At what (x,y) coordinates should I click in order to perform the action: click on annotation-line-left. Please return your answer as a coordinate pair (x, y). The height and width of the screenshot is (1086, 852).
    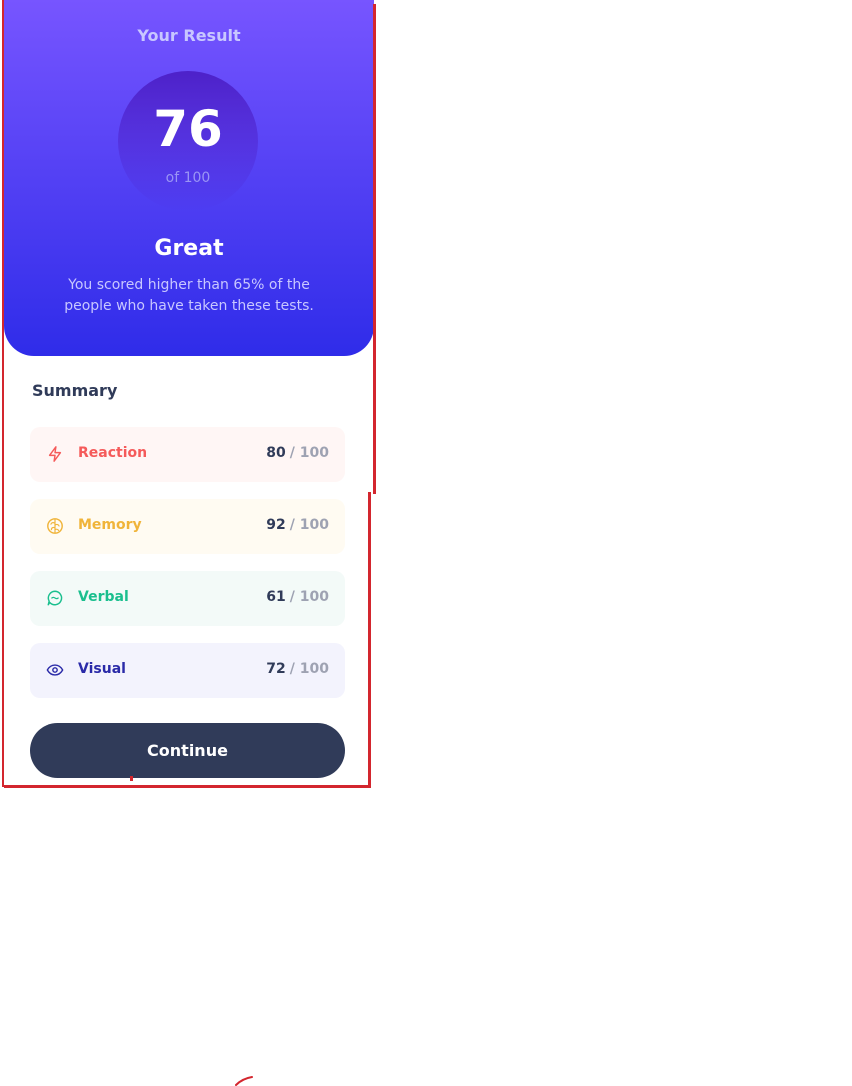
    Looking at the image, I should click on (3, 393).